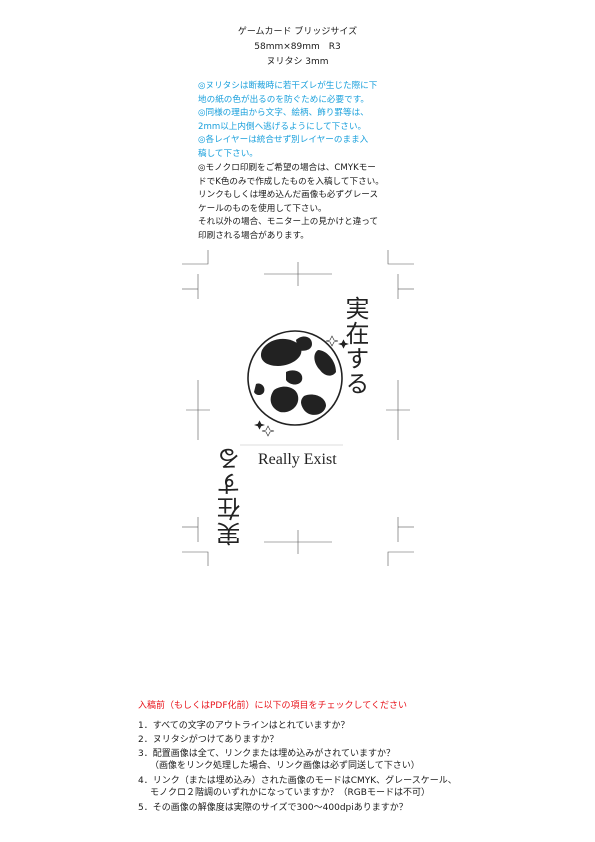 Image resolution: width=595 pixels, height=842 pixels. I want to click on checklist-heading: 入稿前（もしくはPDF化前）に以下の項目をチェックしてください, so click(272, 706).